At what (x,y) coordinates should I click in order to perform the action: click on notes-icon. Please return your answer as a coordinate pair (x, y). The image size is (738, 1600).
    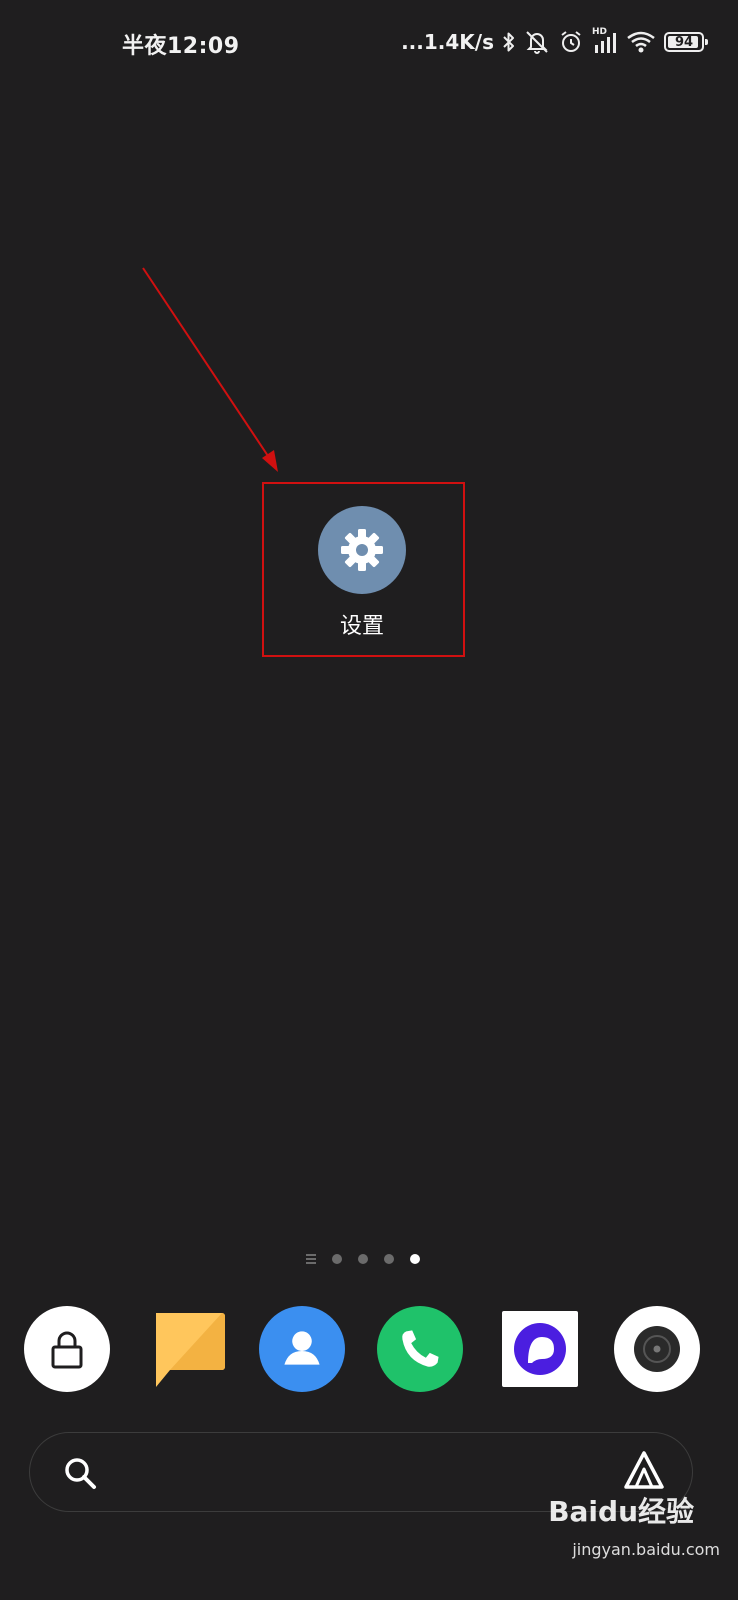
    Looking at the image, I should click on (190, 1350).